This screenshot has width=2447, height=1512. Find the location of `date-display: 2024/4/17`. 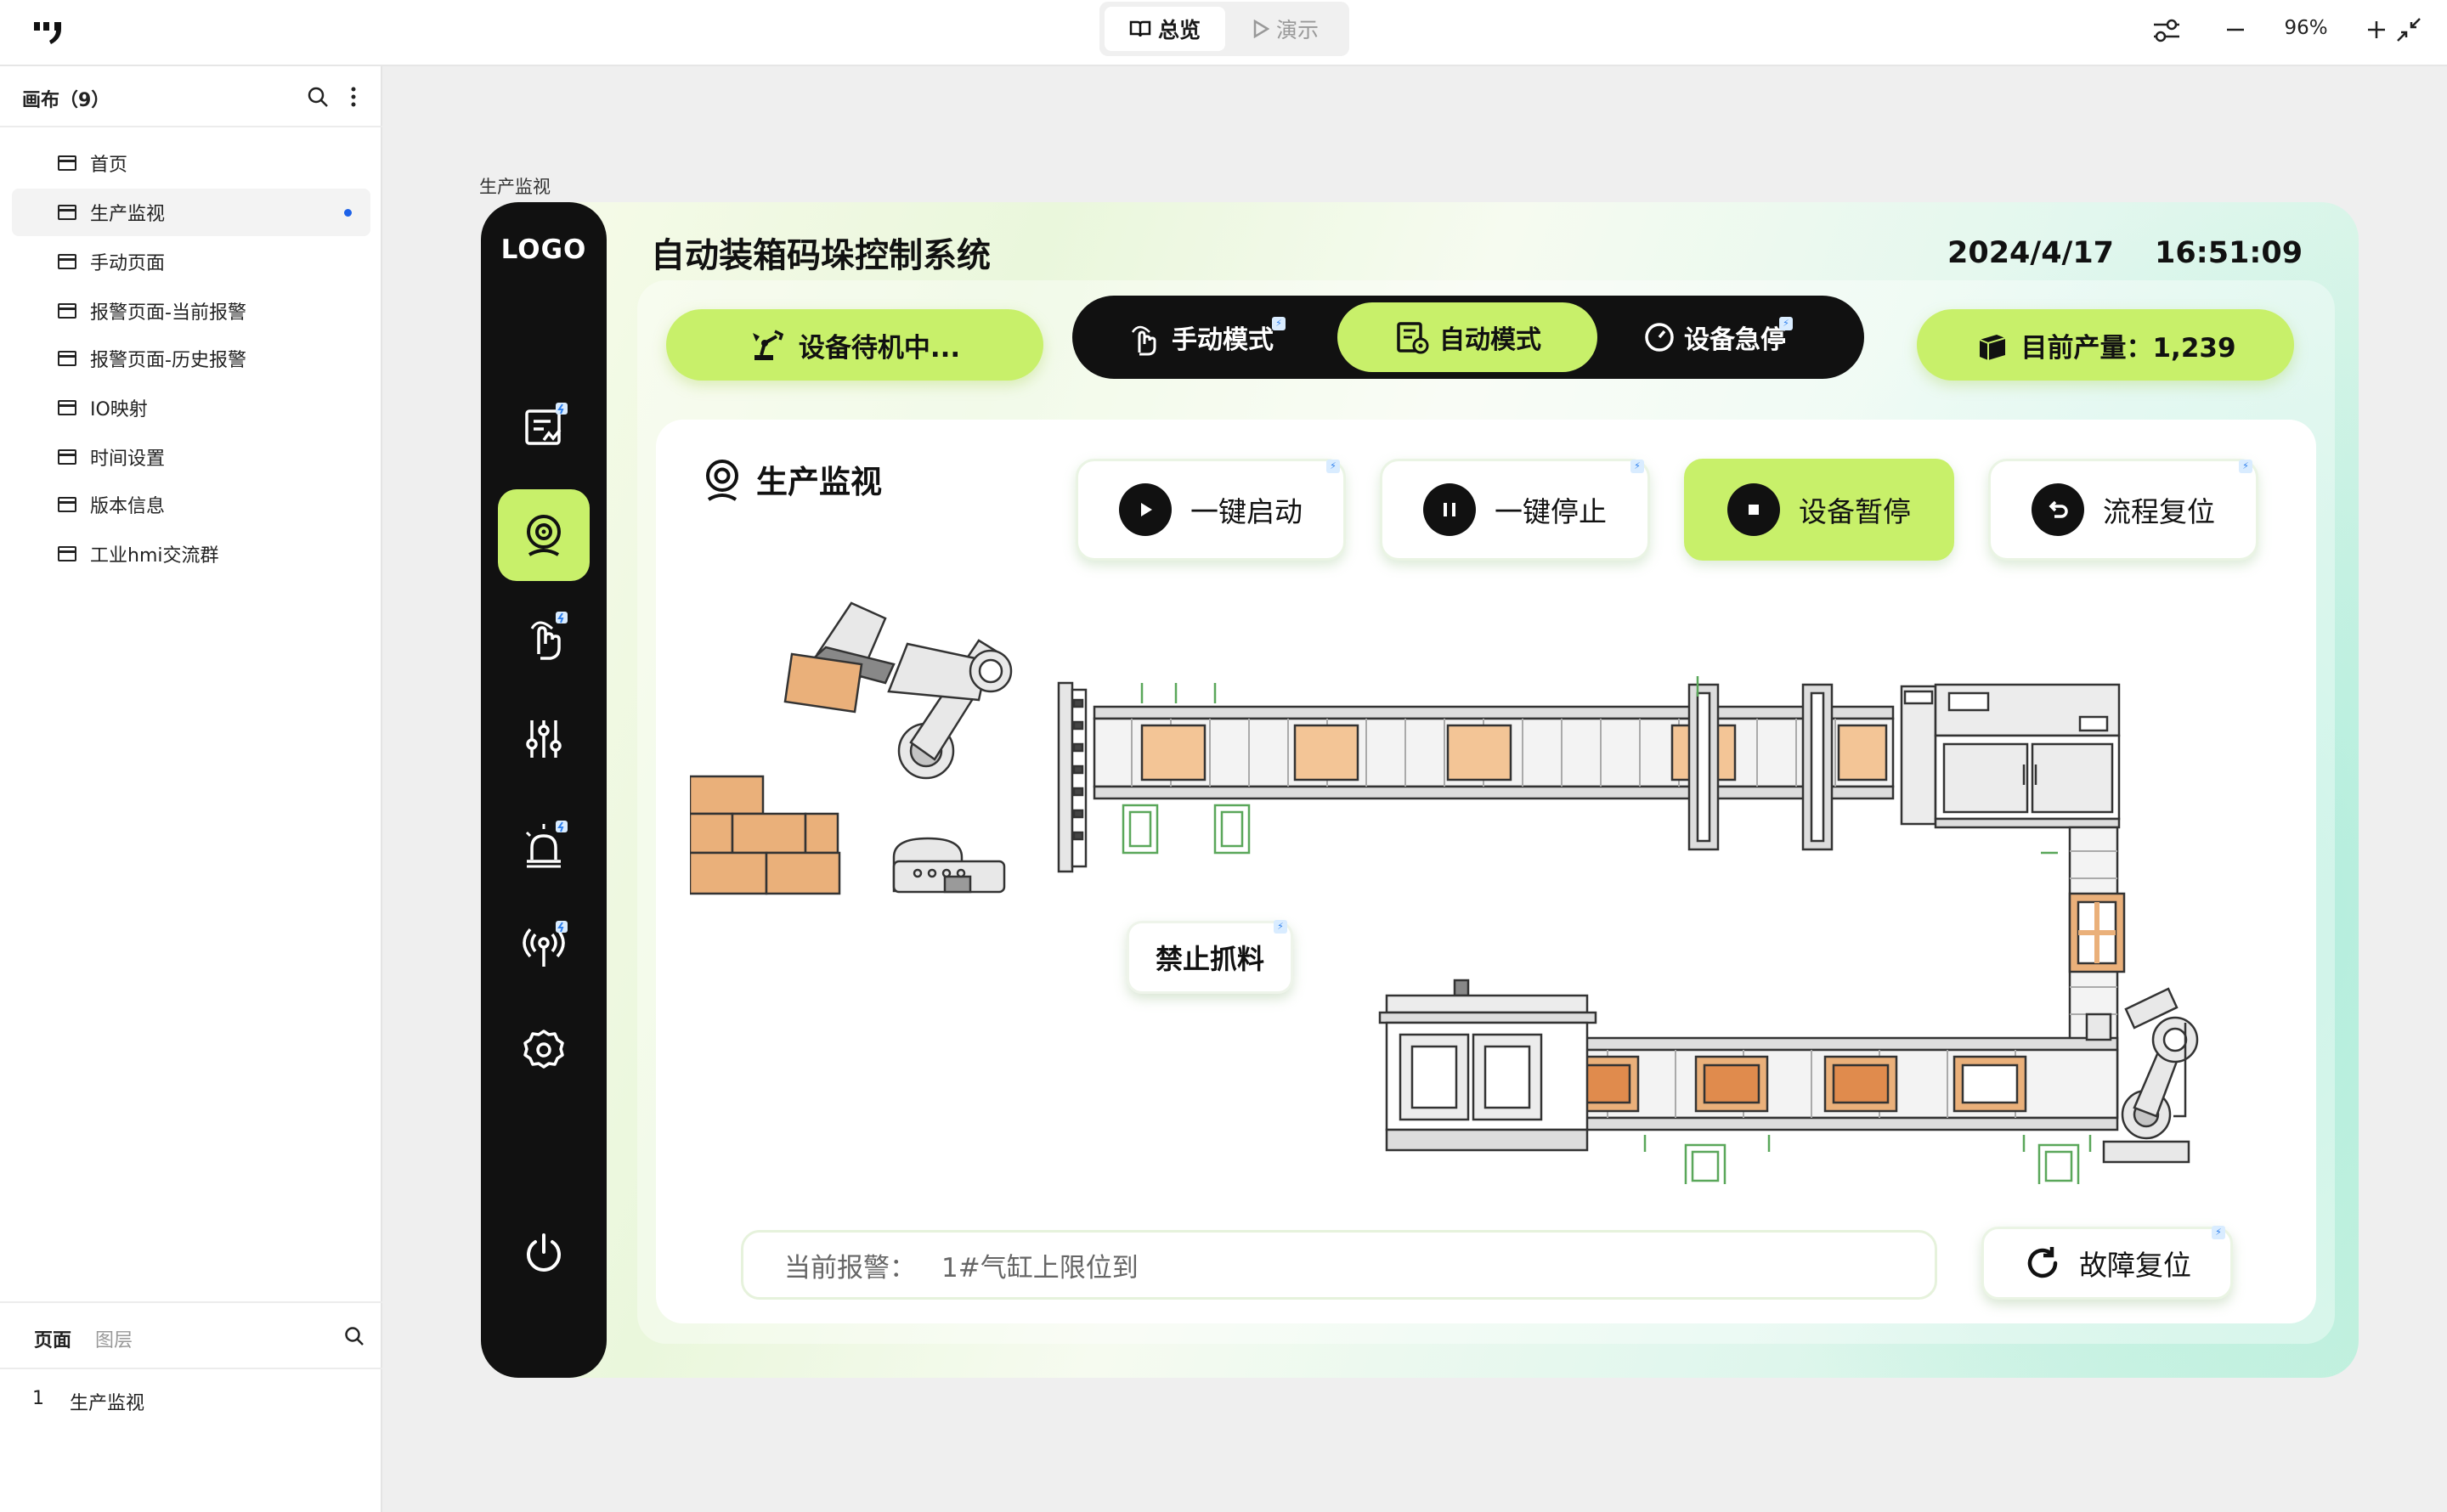

date-display: 2024/4/17 is located at coordinates (2031, 253).